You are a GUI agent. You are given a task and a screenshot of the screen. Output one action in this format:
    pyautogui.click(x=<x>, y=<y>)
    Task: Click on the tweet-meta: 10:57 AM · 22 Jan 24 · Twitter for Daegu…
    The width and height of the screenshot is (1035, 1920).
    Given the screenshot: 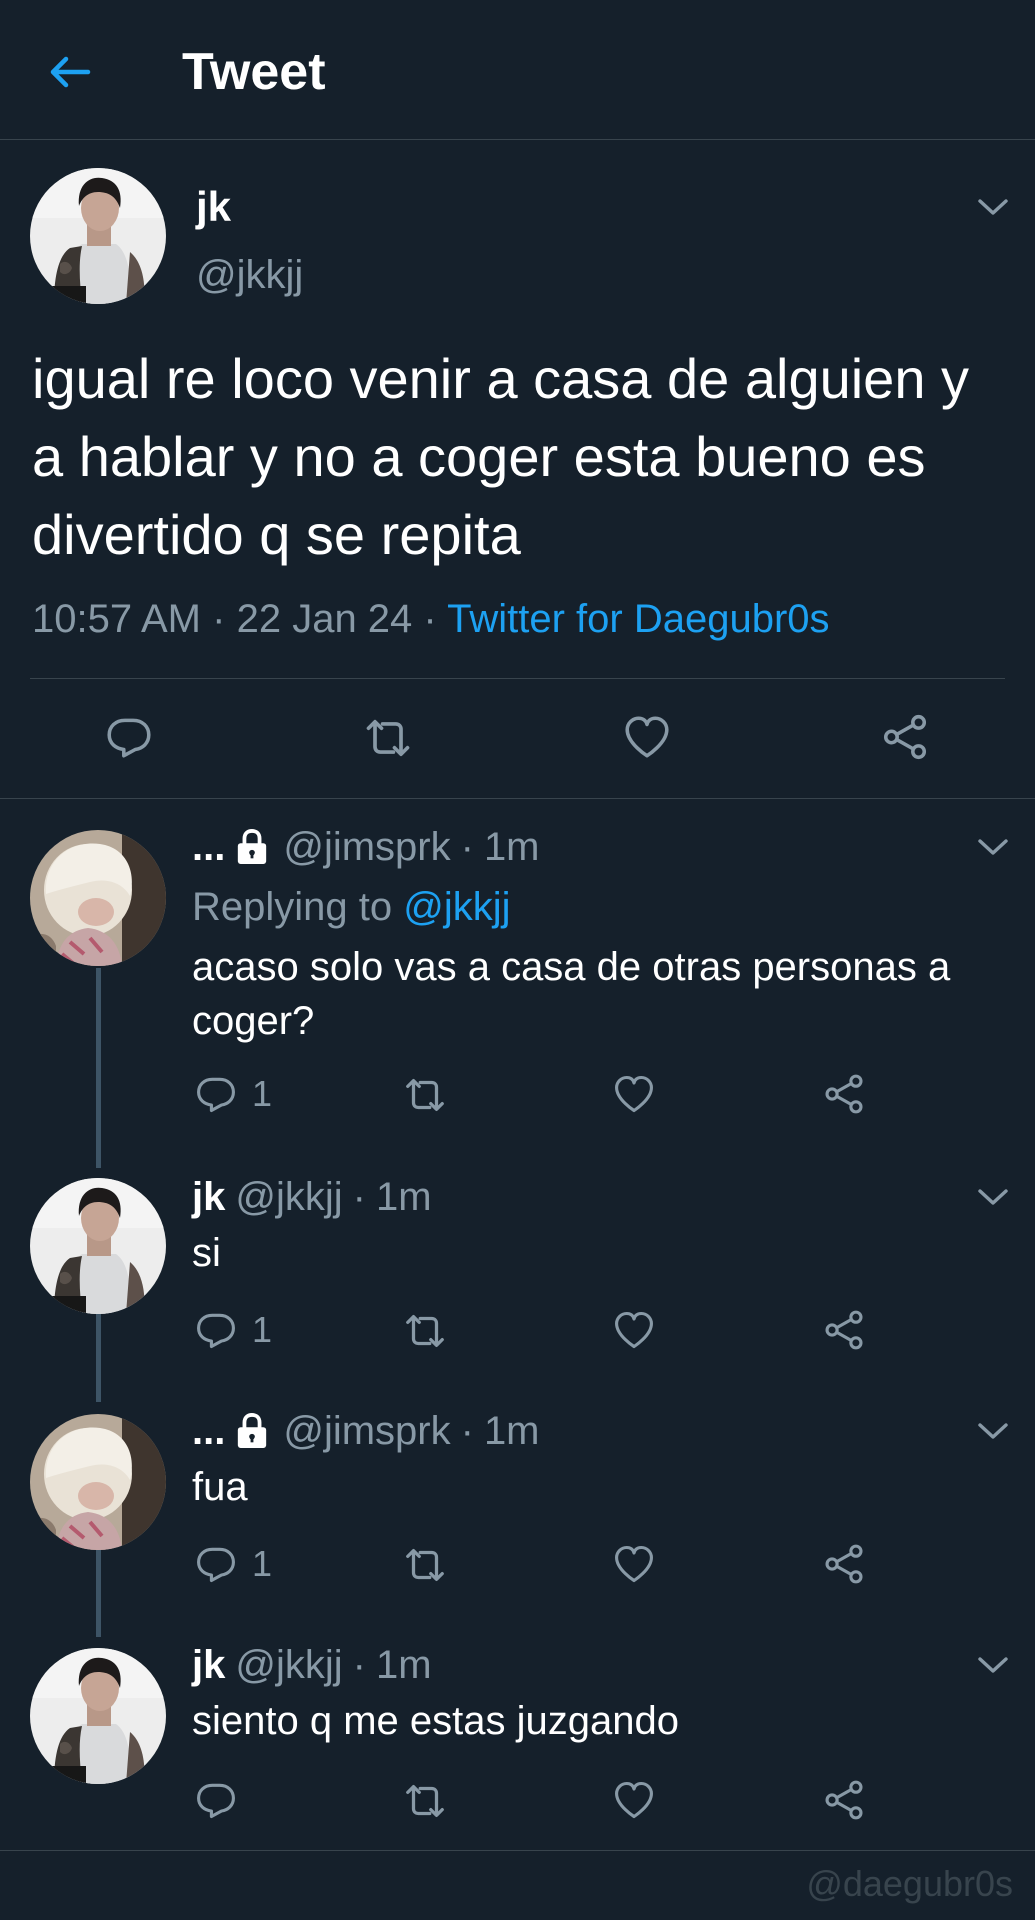 What is the action you would take?
    pyautogui.click(x=431, y=619)
    